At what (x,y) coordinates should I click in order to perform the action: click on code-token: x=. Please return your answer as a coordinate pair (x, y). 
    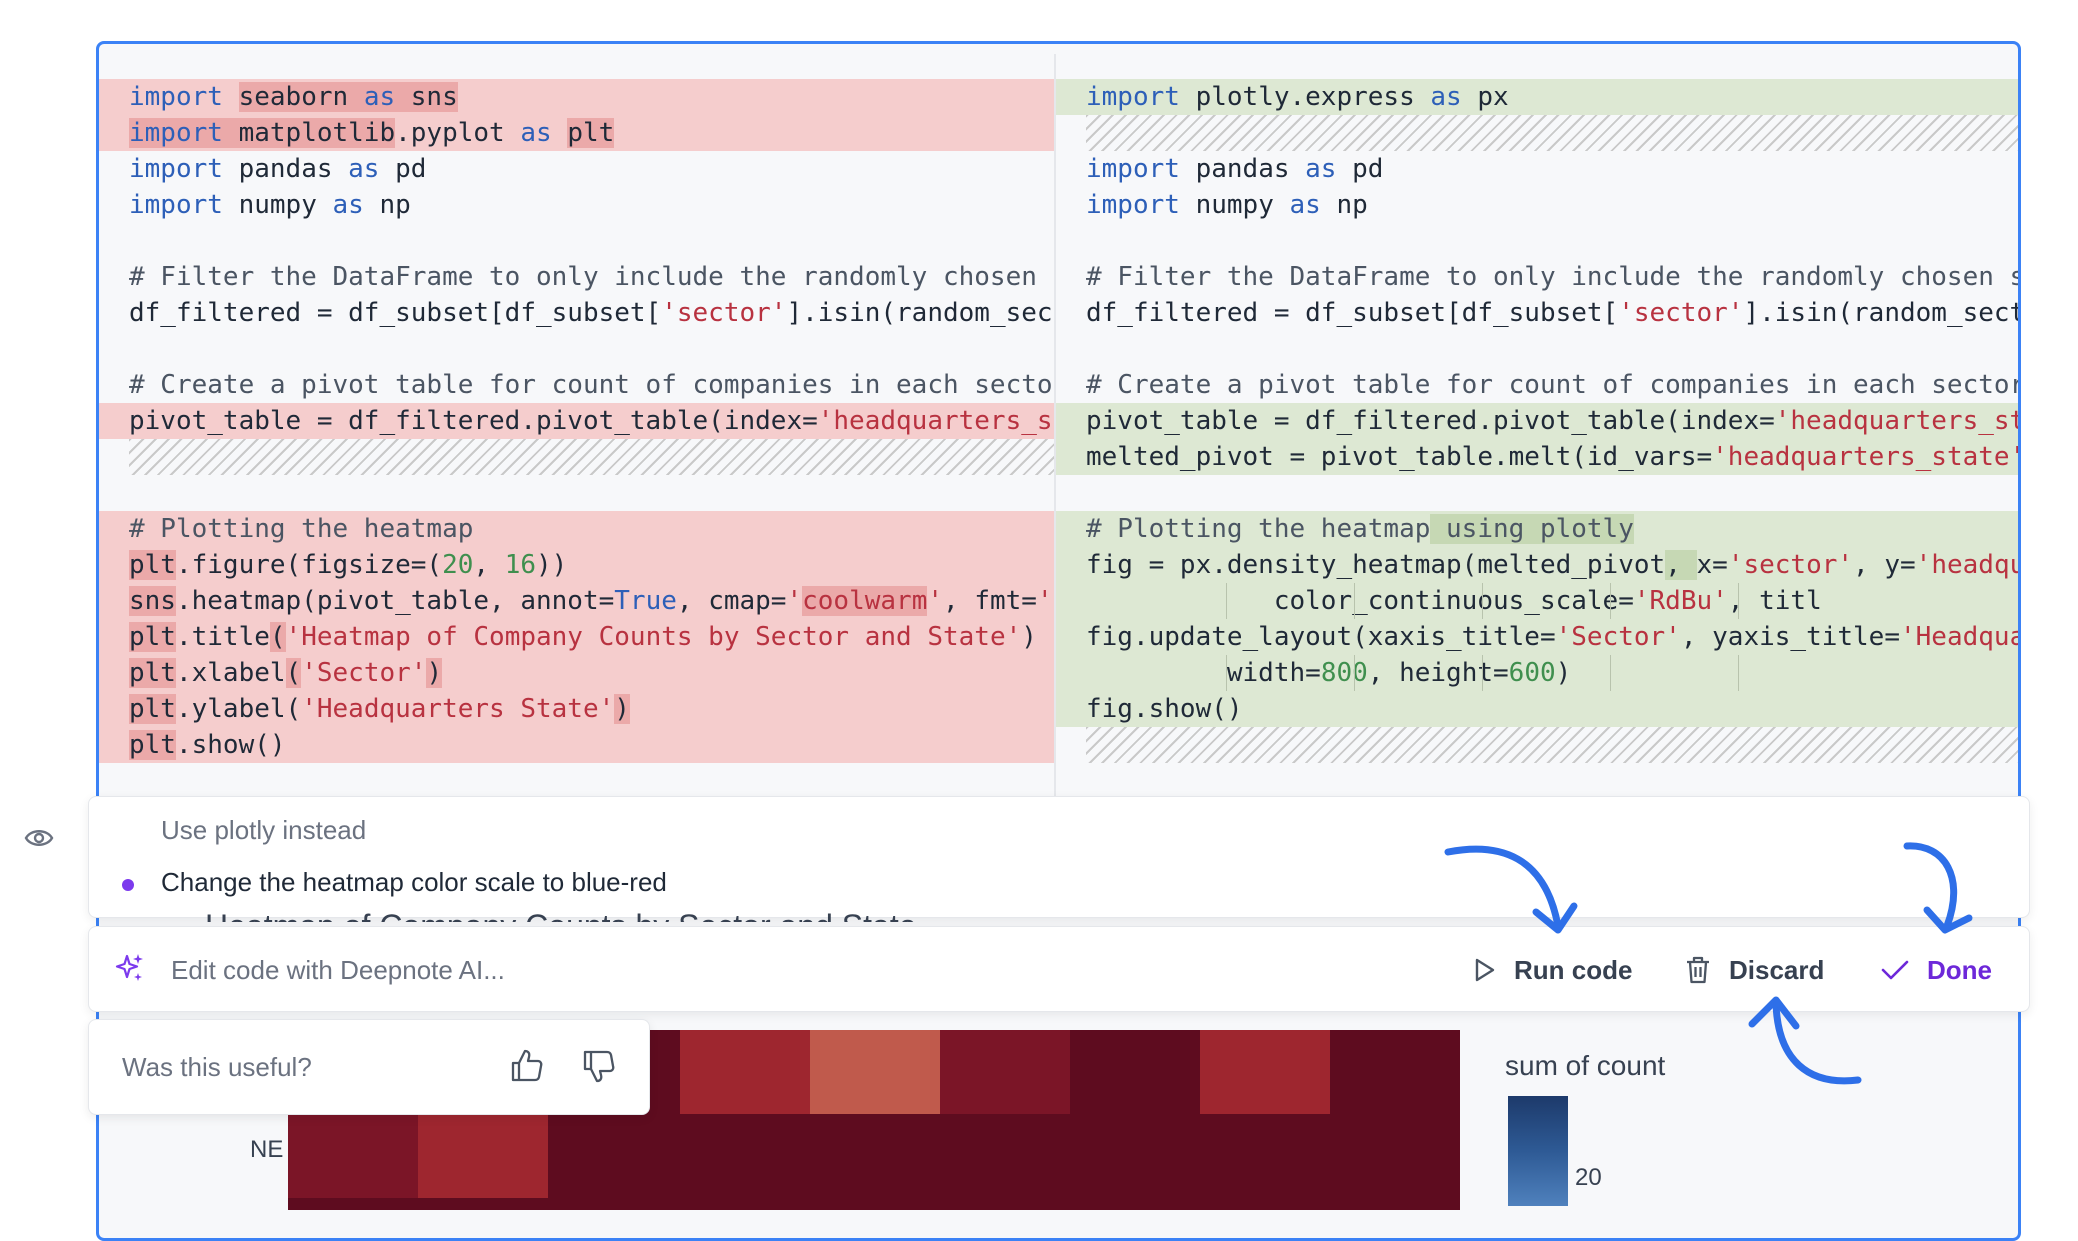
    Looking at the image, I should click on (1712, 565).